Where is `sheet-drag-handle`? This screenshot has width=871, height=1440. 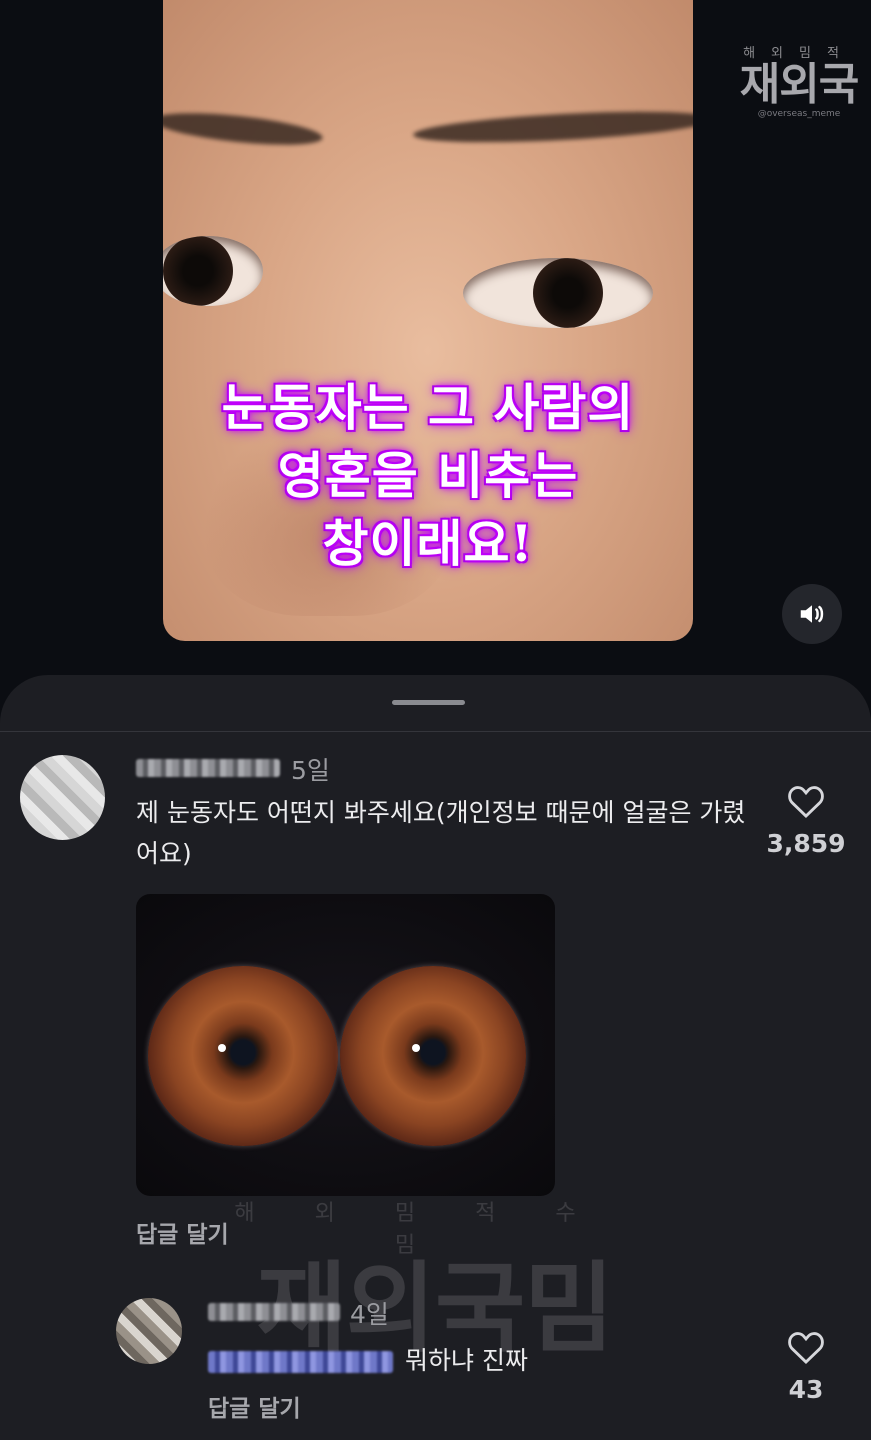 sheet-drag-handle is located at coordinates (428, 702).